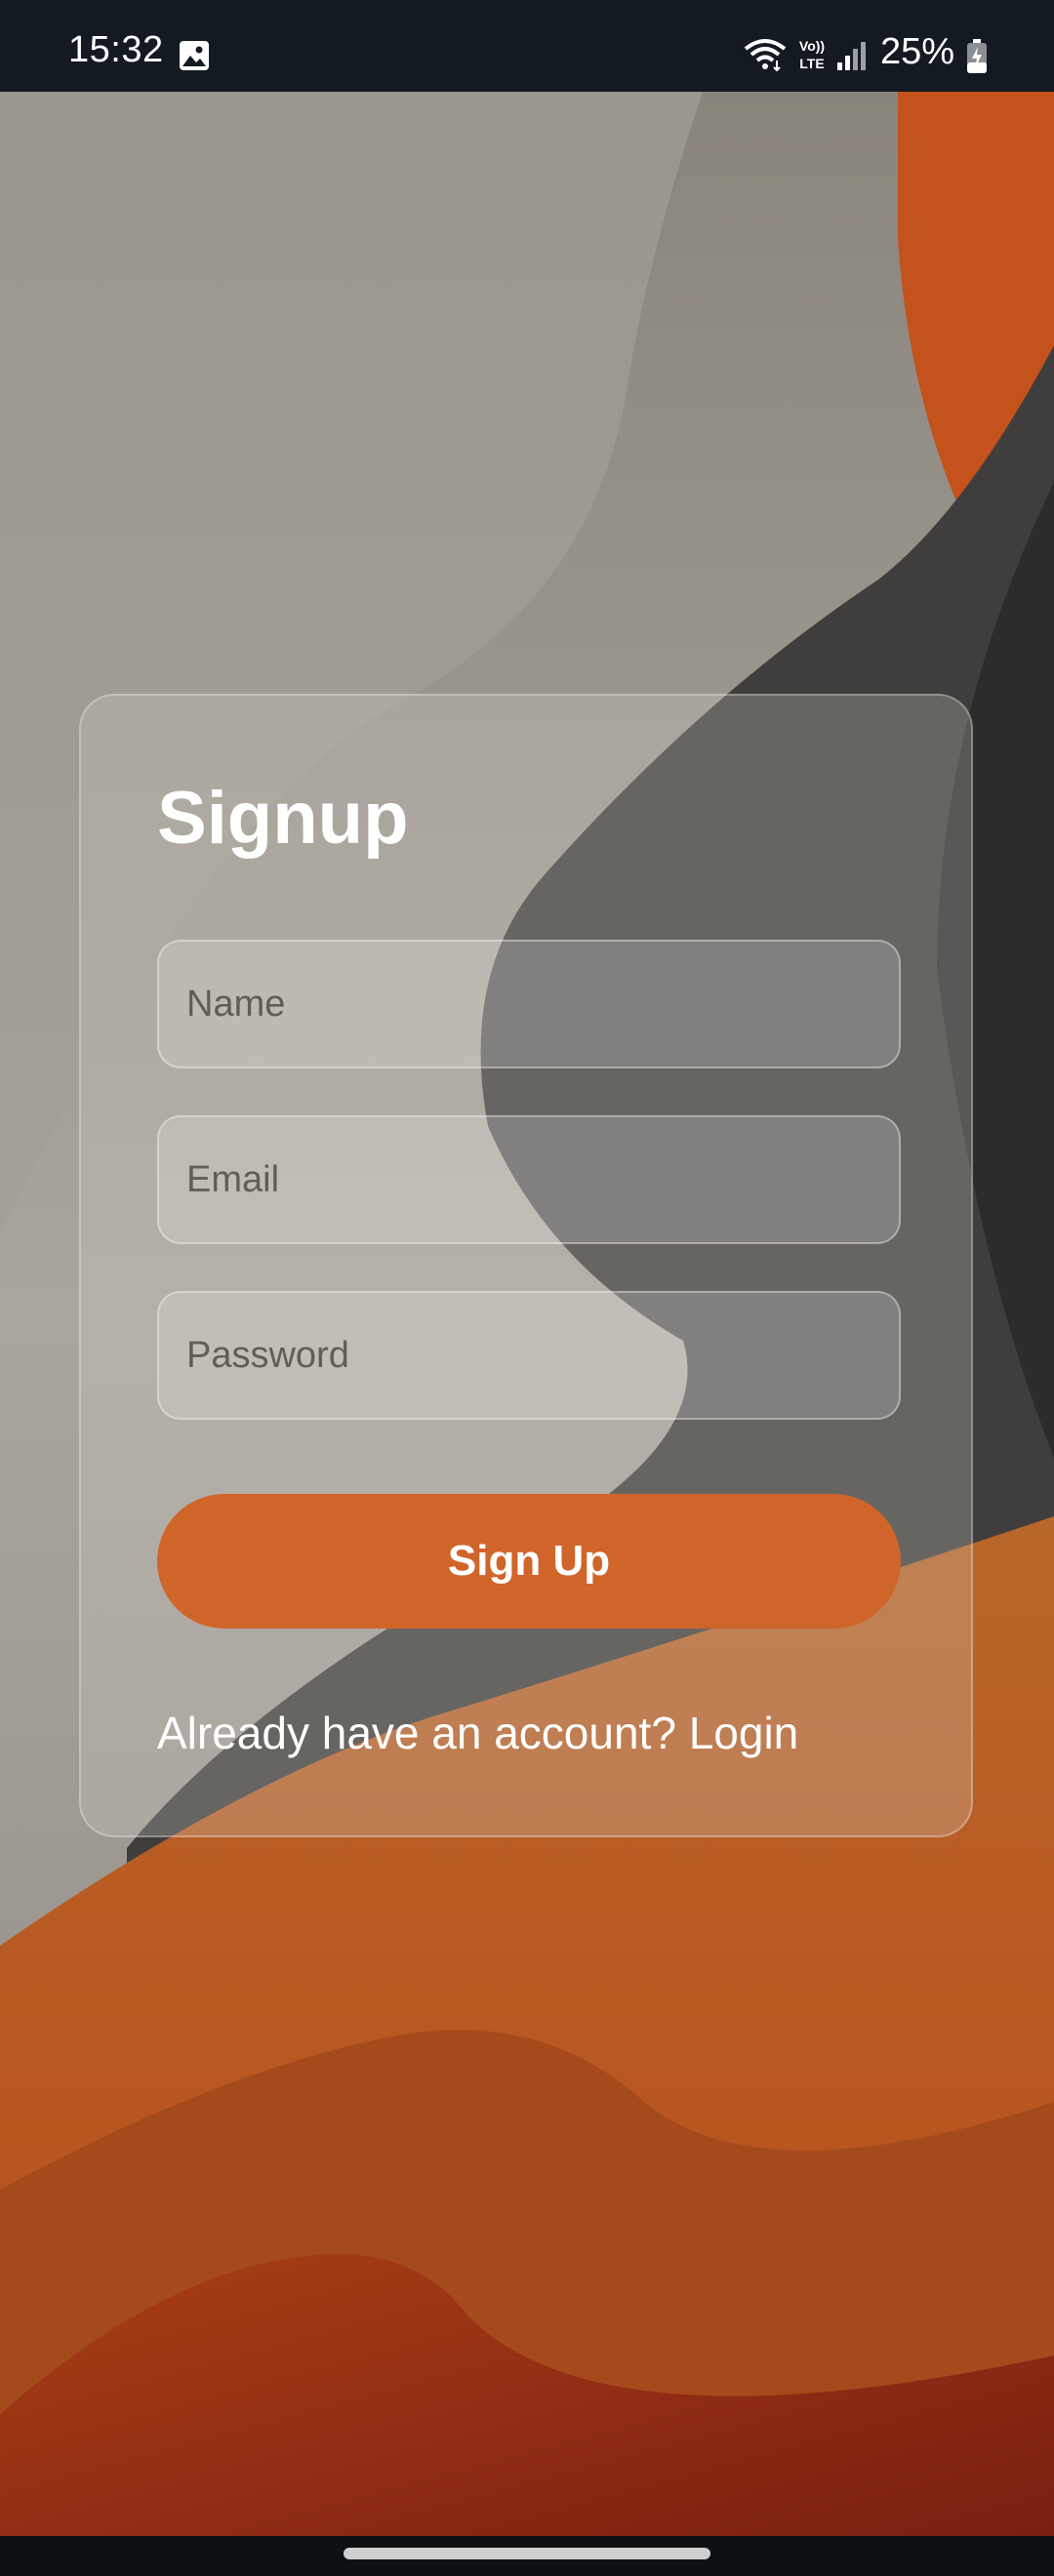 Image resolution: width=1054 pixels, height=2576 pixels. I want to click on email-input, so click(529, 1179).